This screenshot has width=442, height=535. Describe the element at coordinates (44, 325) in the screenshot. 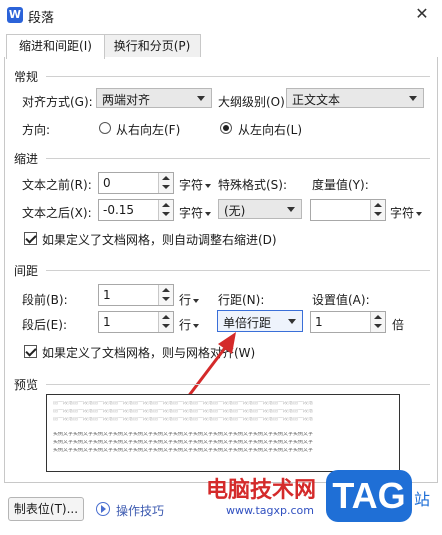

I see `spacing-after-label: 段后(E):` at that location.